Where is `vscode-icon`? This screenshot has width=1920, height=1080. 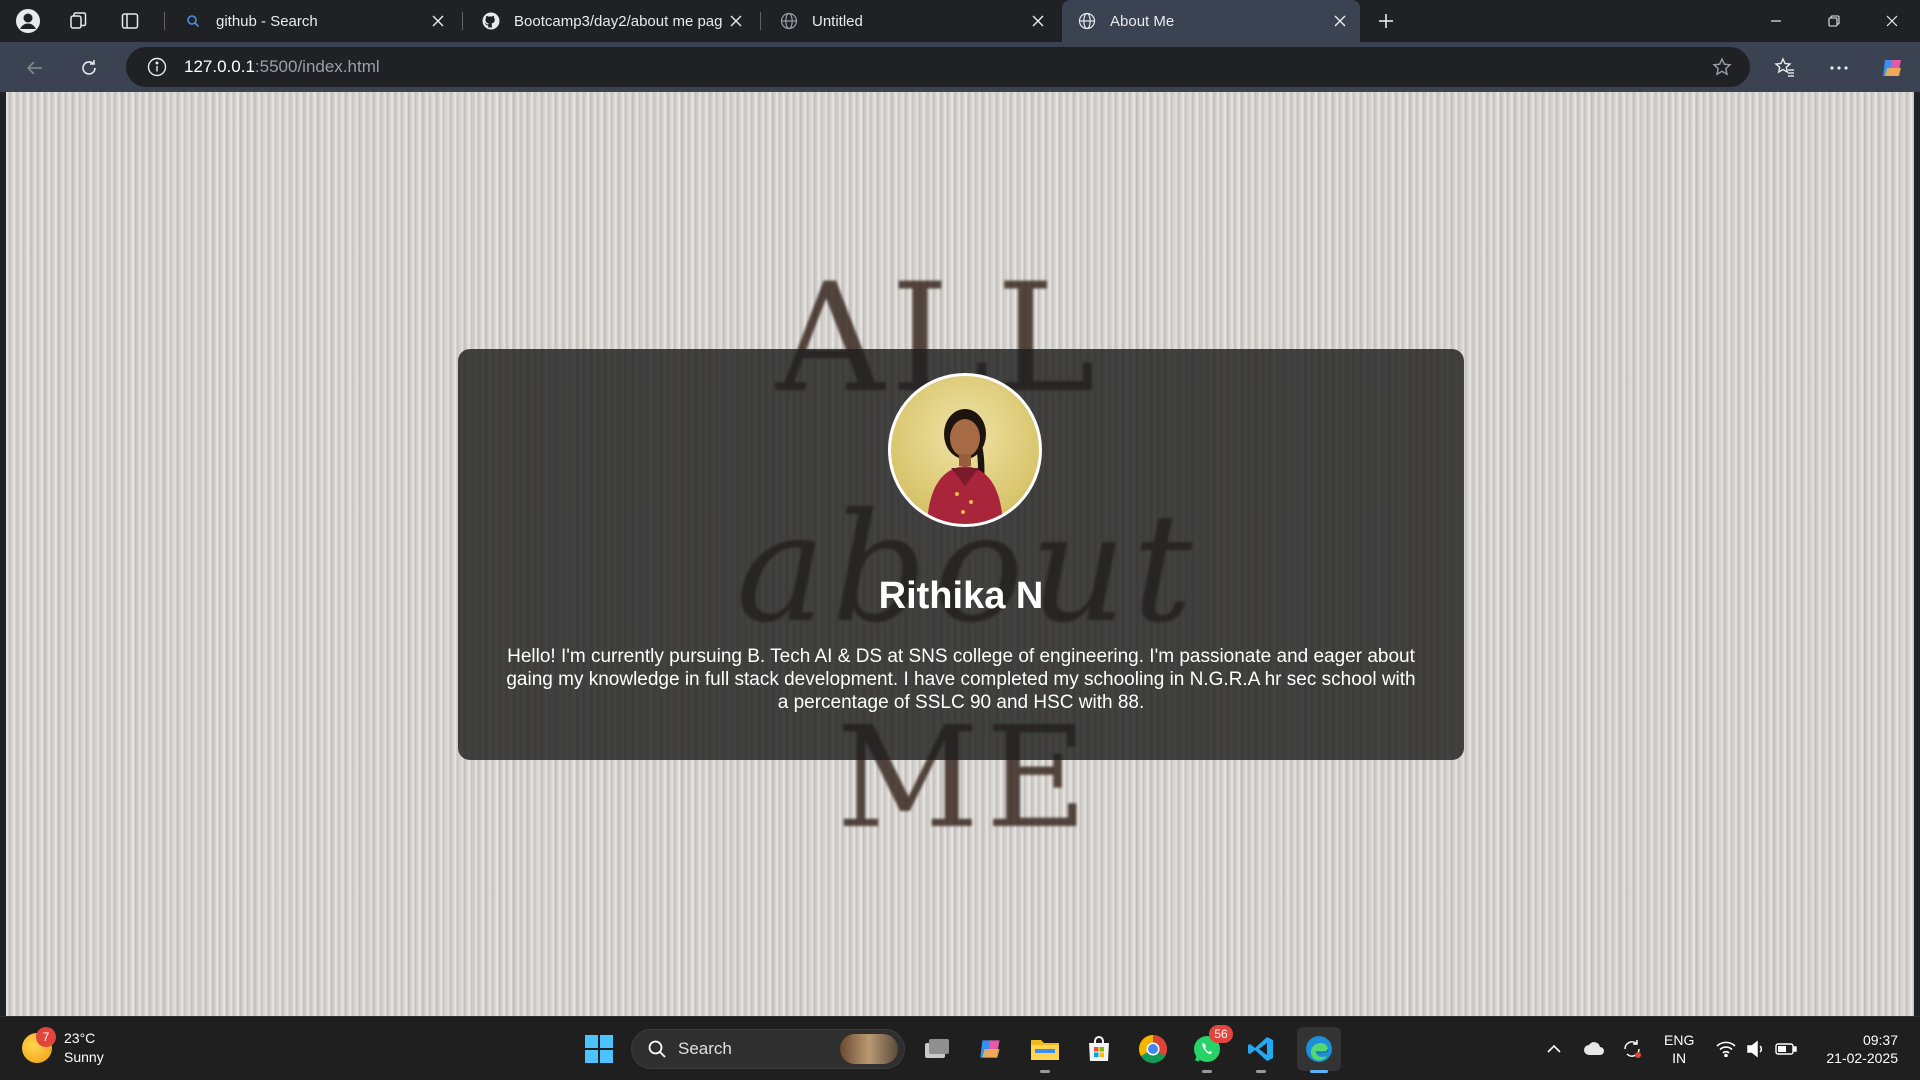 vscode-icon is located at coordinates (1261, 1050).